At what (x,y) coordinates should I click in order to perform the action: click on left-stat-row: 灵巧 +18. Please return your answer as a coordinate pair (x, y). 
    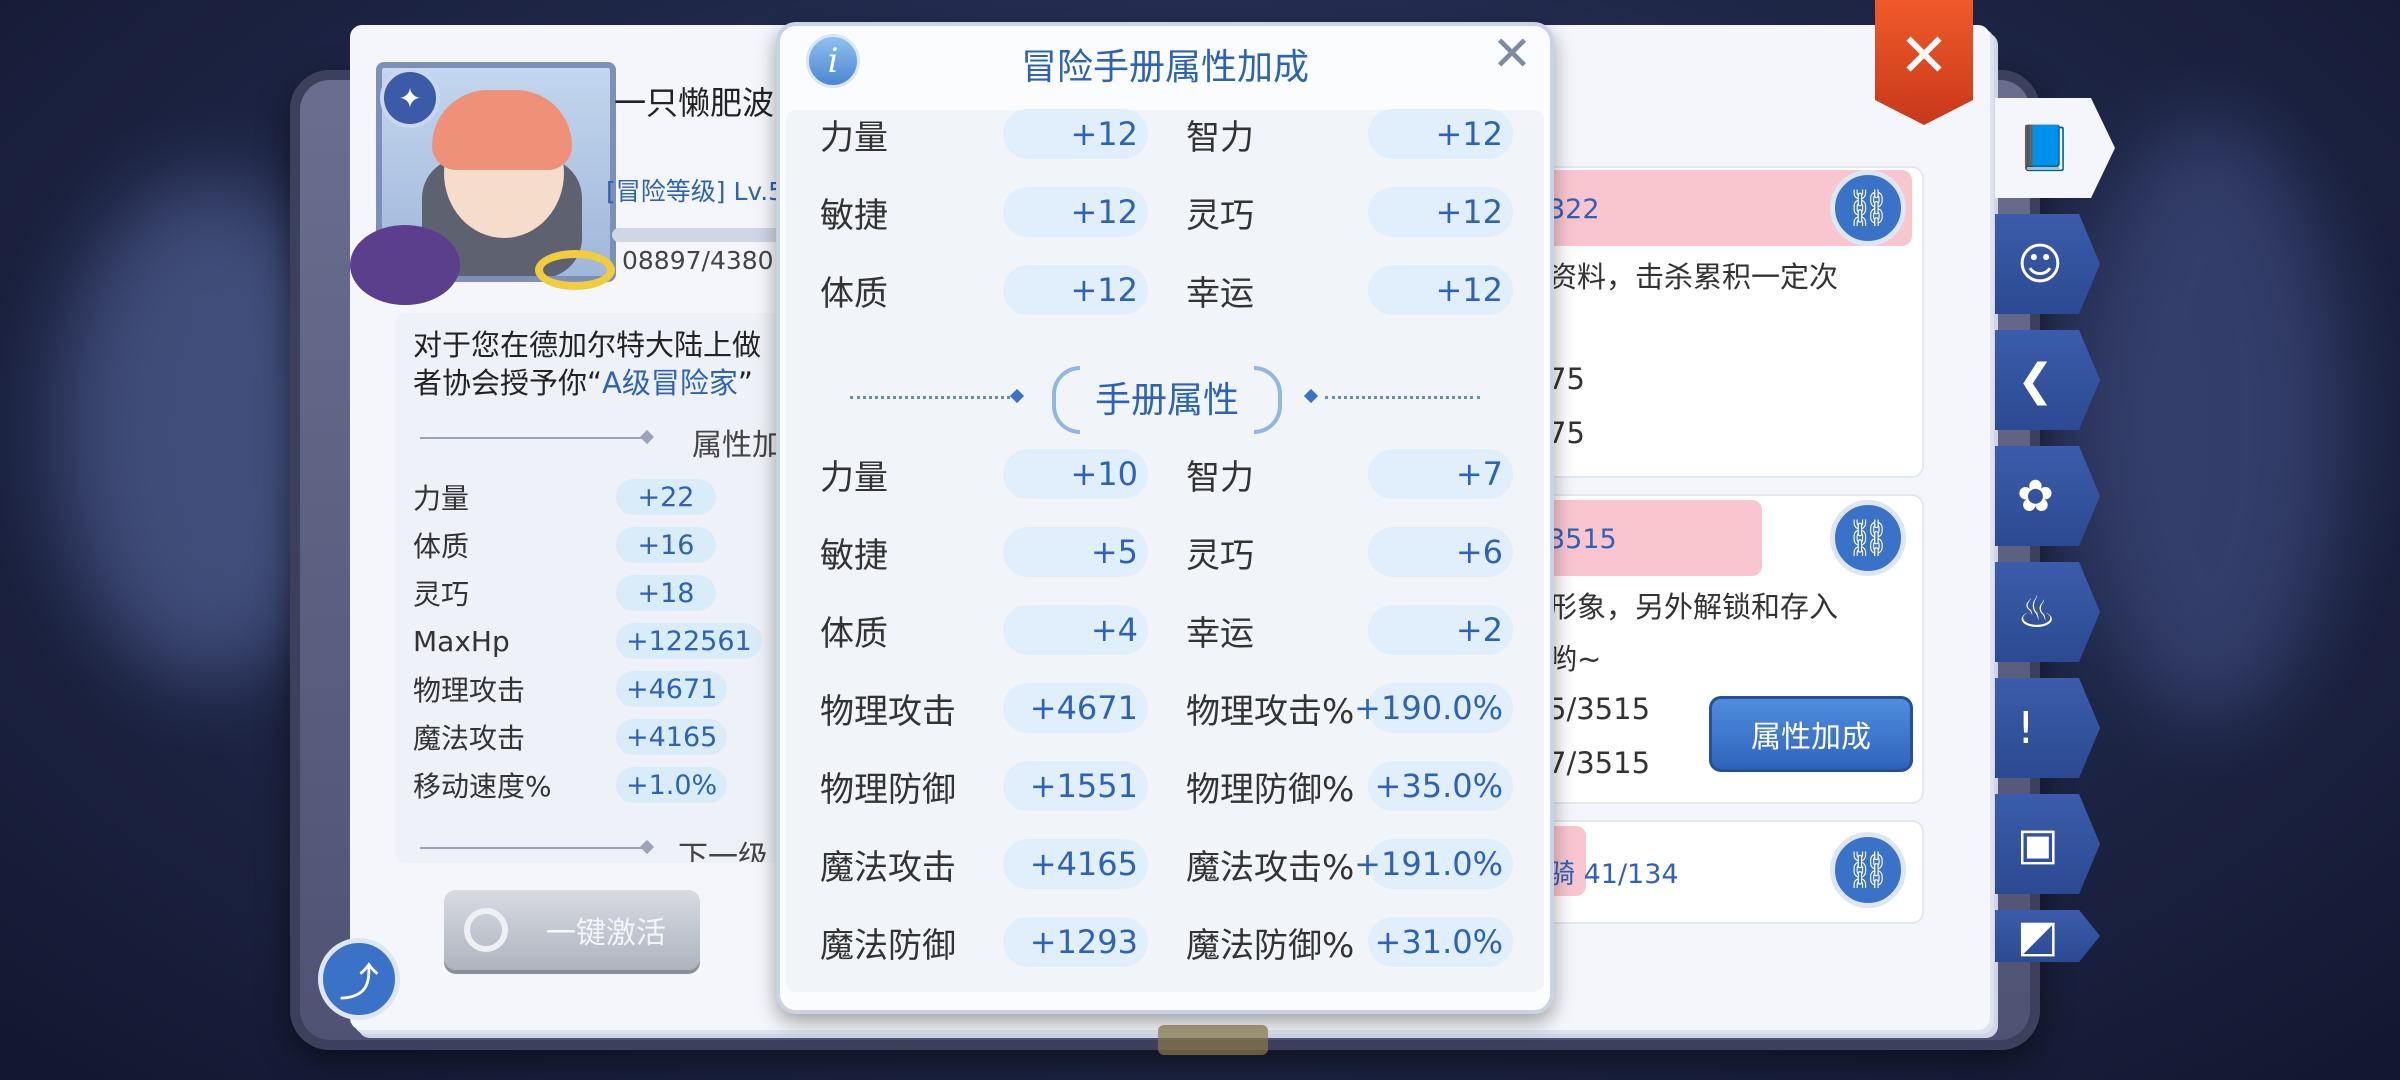
    Looking at the image, I should click on (603, 593).